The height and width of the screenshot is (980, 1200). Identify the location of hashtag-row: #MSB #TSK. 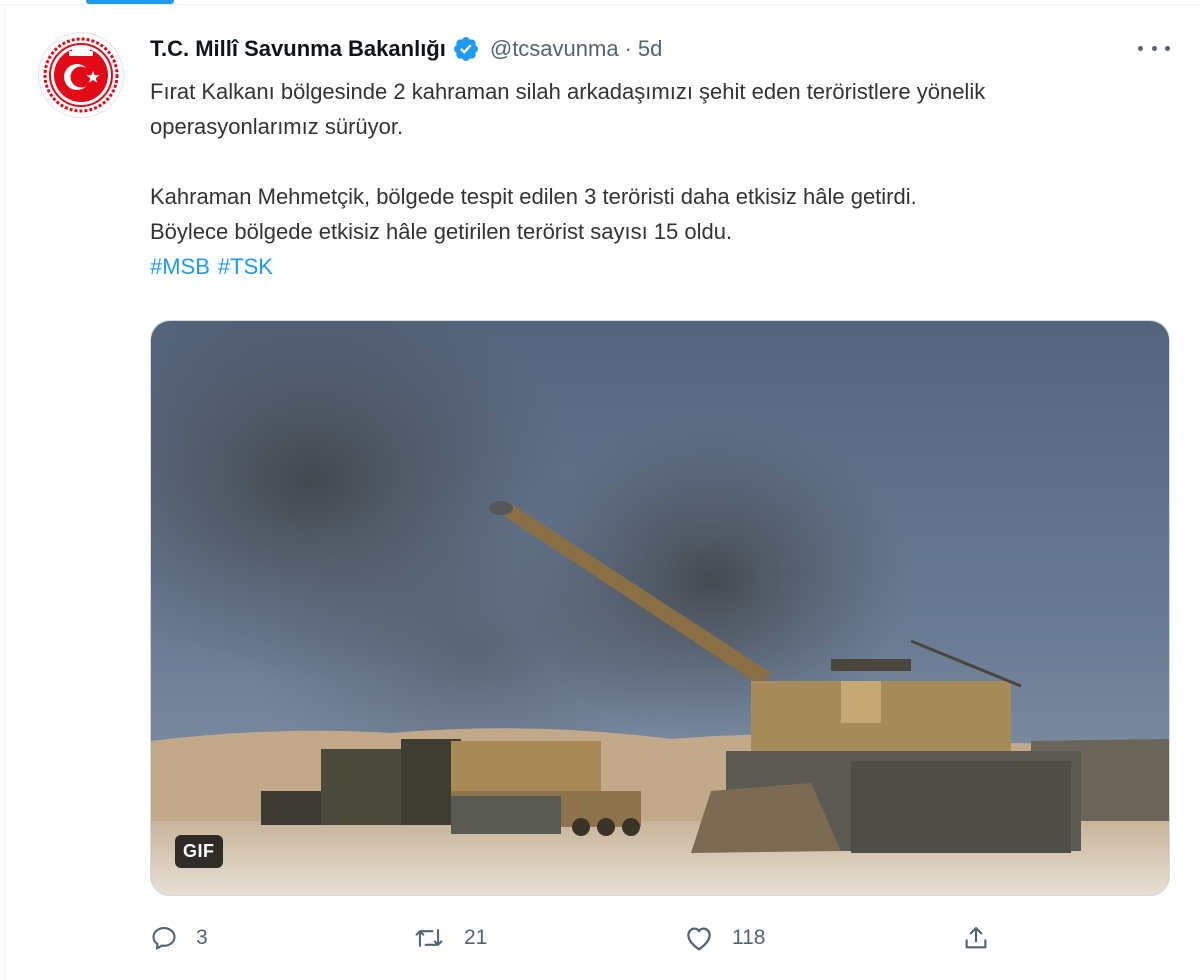
(655, 266).